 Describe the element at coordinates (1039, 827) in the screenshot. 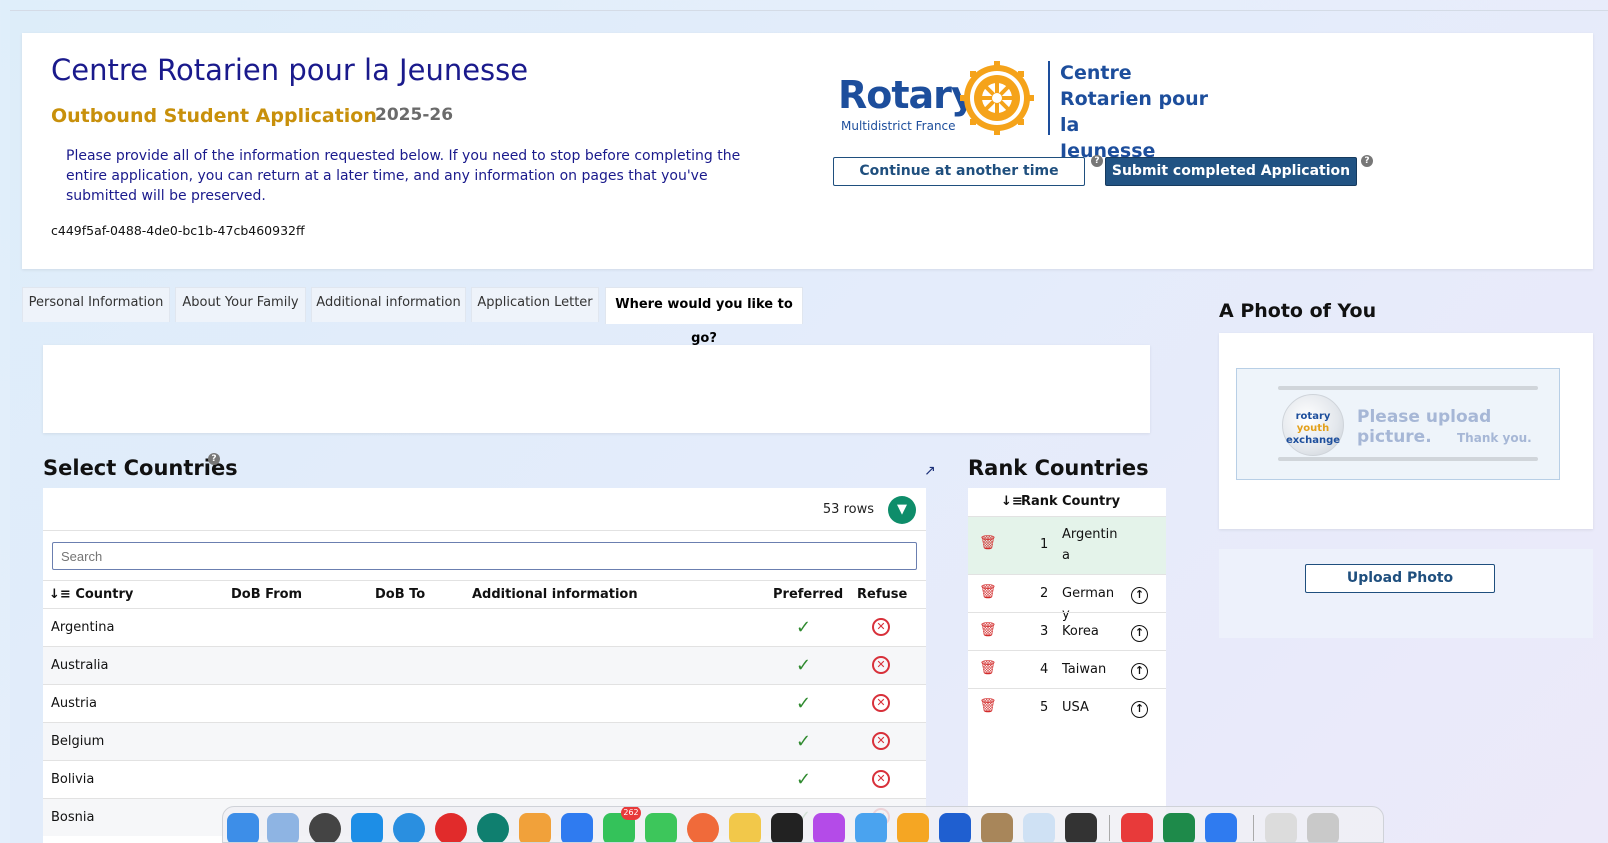

I see `textedit-icon` at that location.